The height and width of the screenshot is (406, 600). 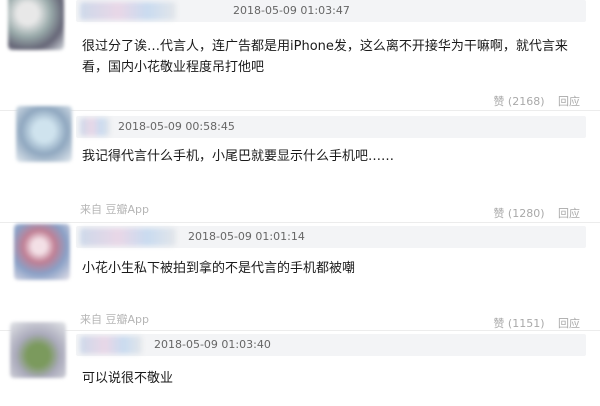 I want to click on comment-header: 2018-05-09 01:03:40, so click(x=331, y=345).